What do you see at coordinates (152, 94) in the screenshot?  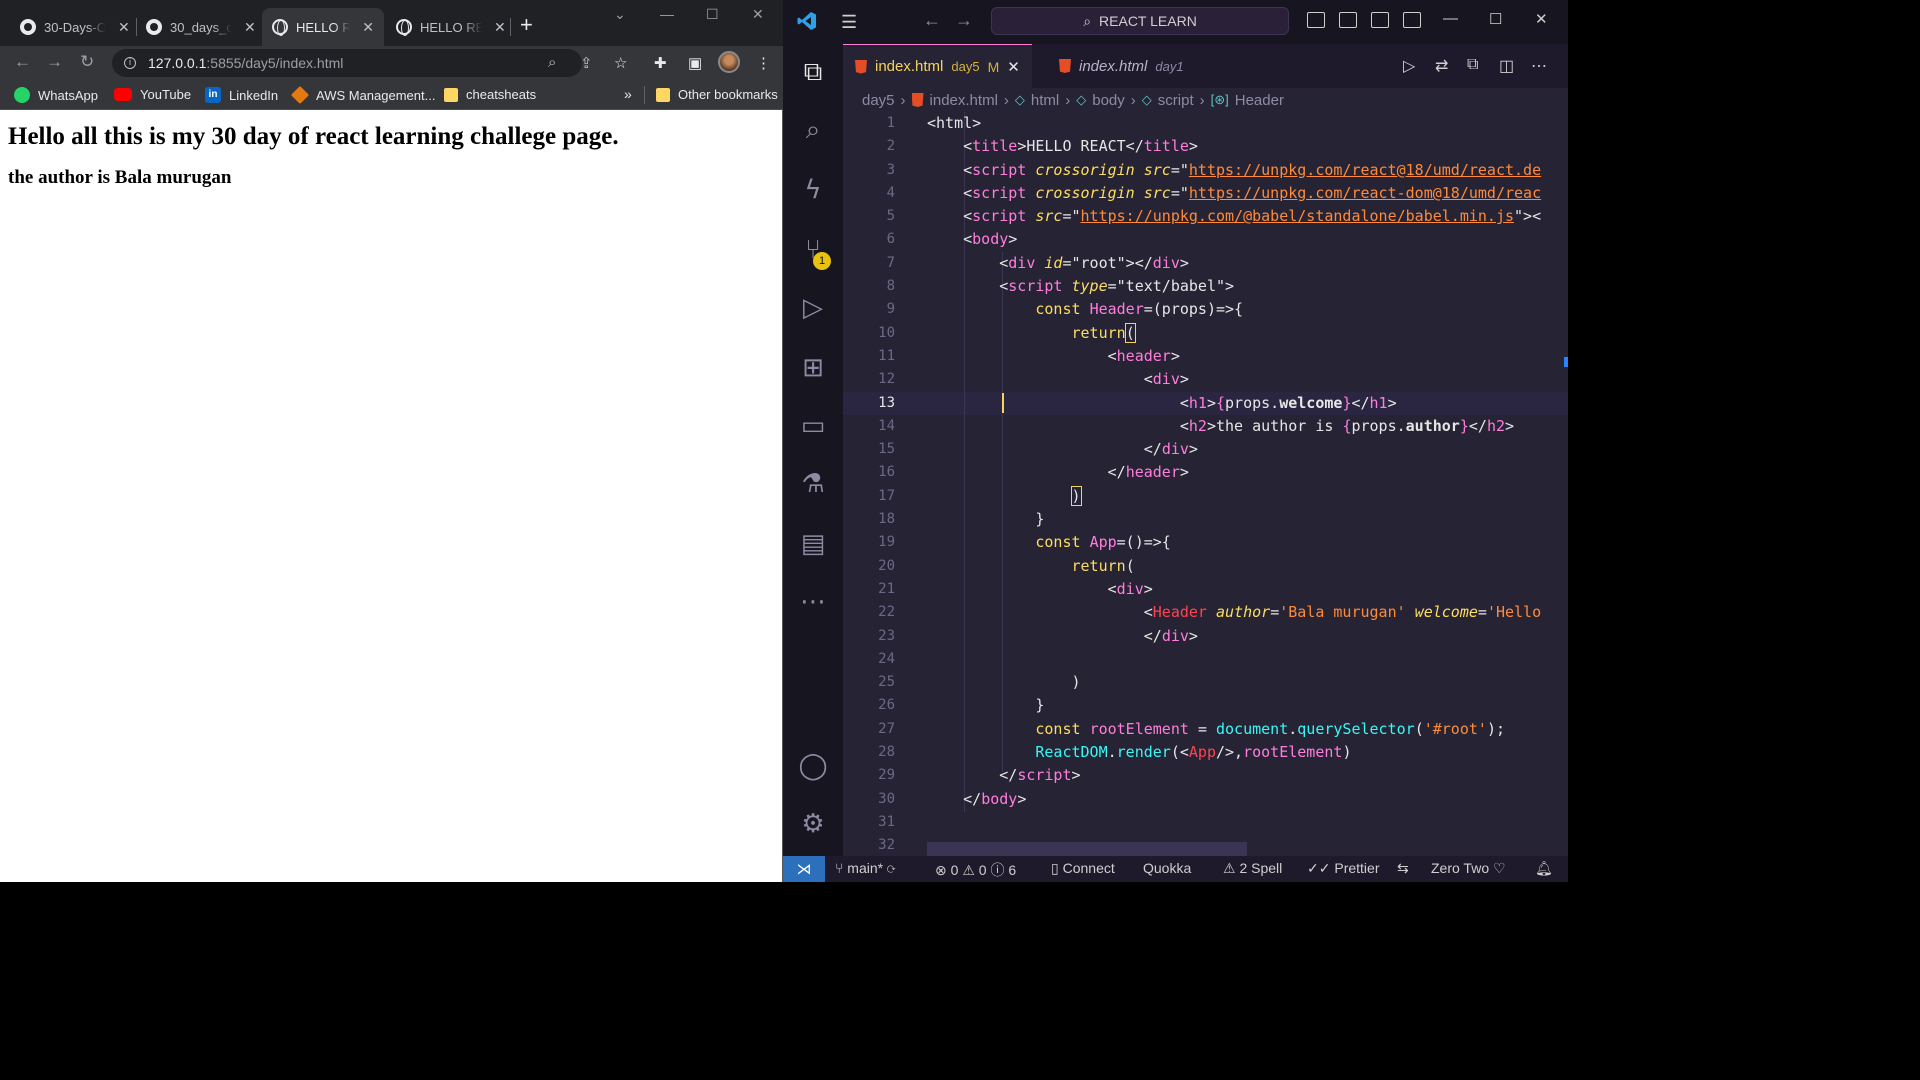 I see `bookmark-youtube: YouTube` at bounding box center [152, 94].